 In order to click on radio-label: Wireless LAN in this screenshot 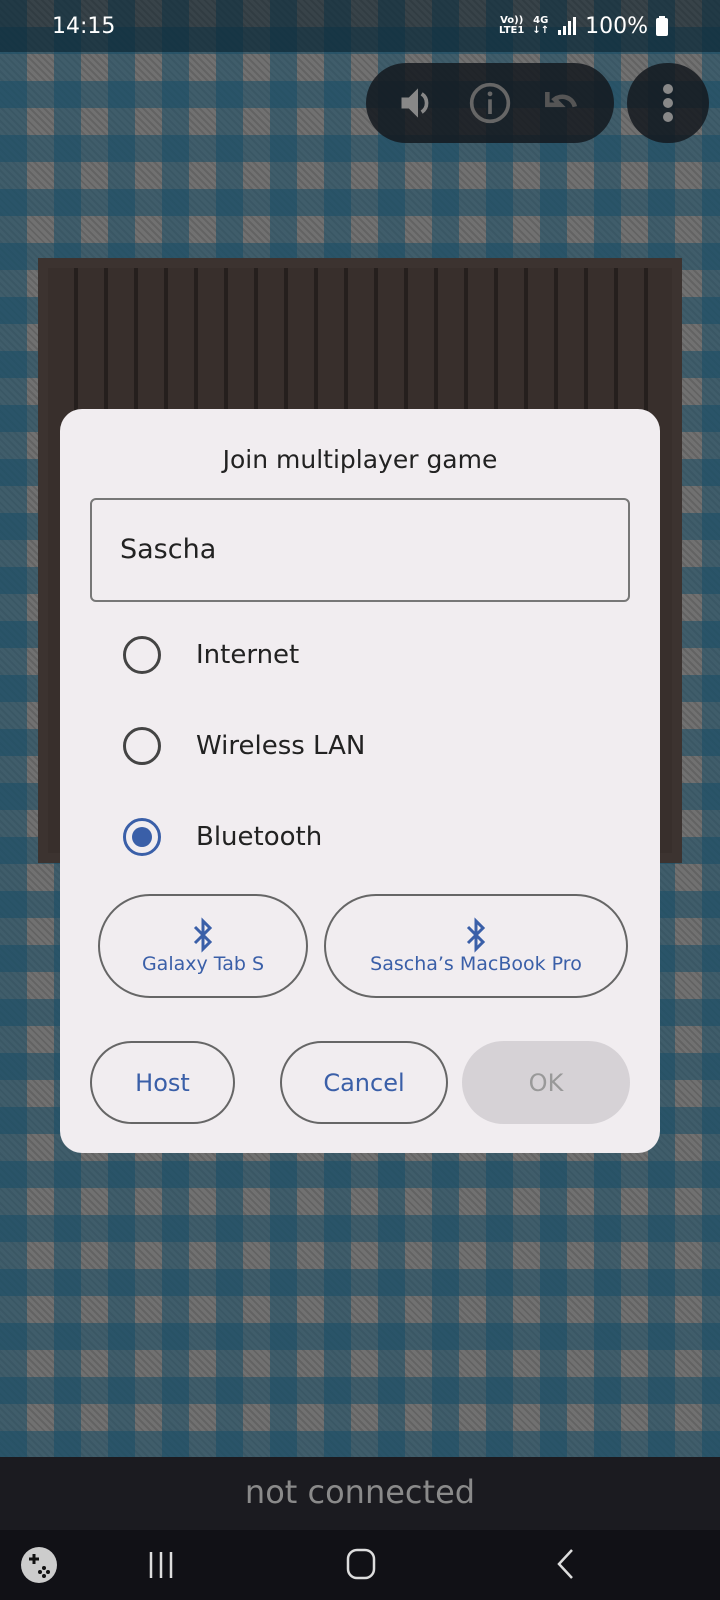, I will do `click(281, 746)`.